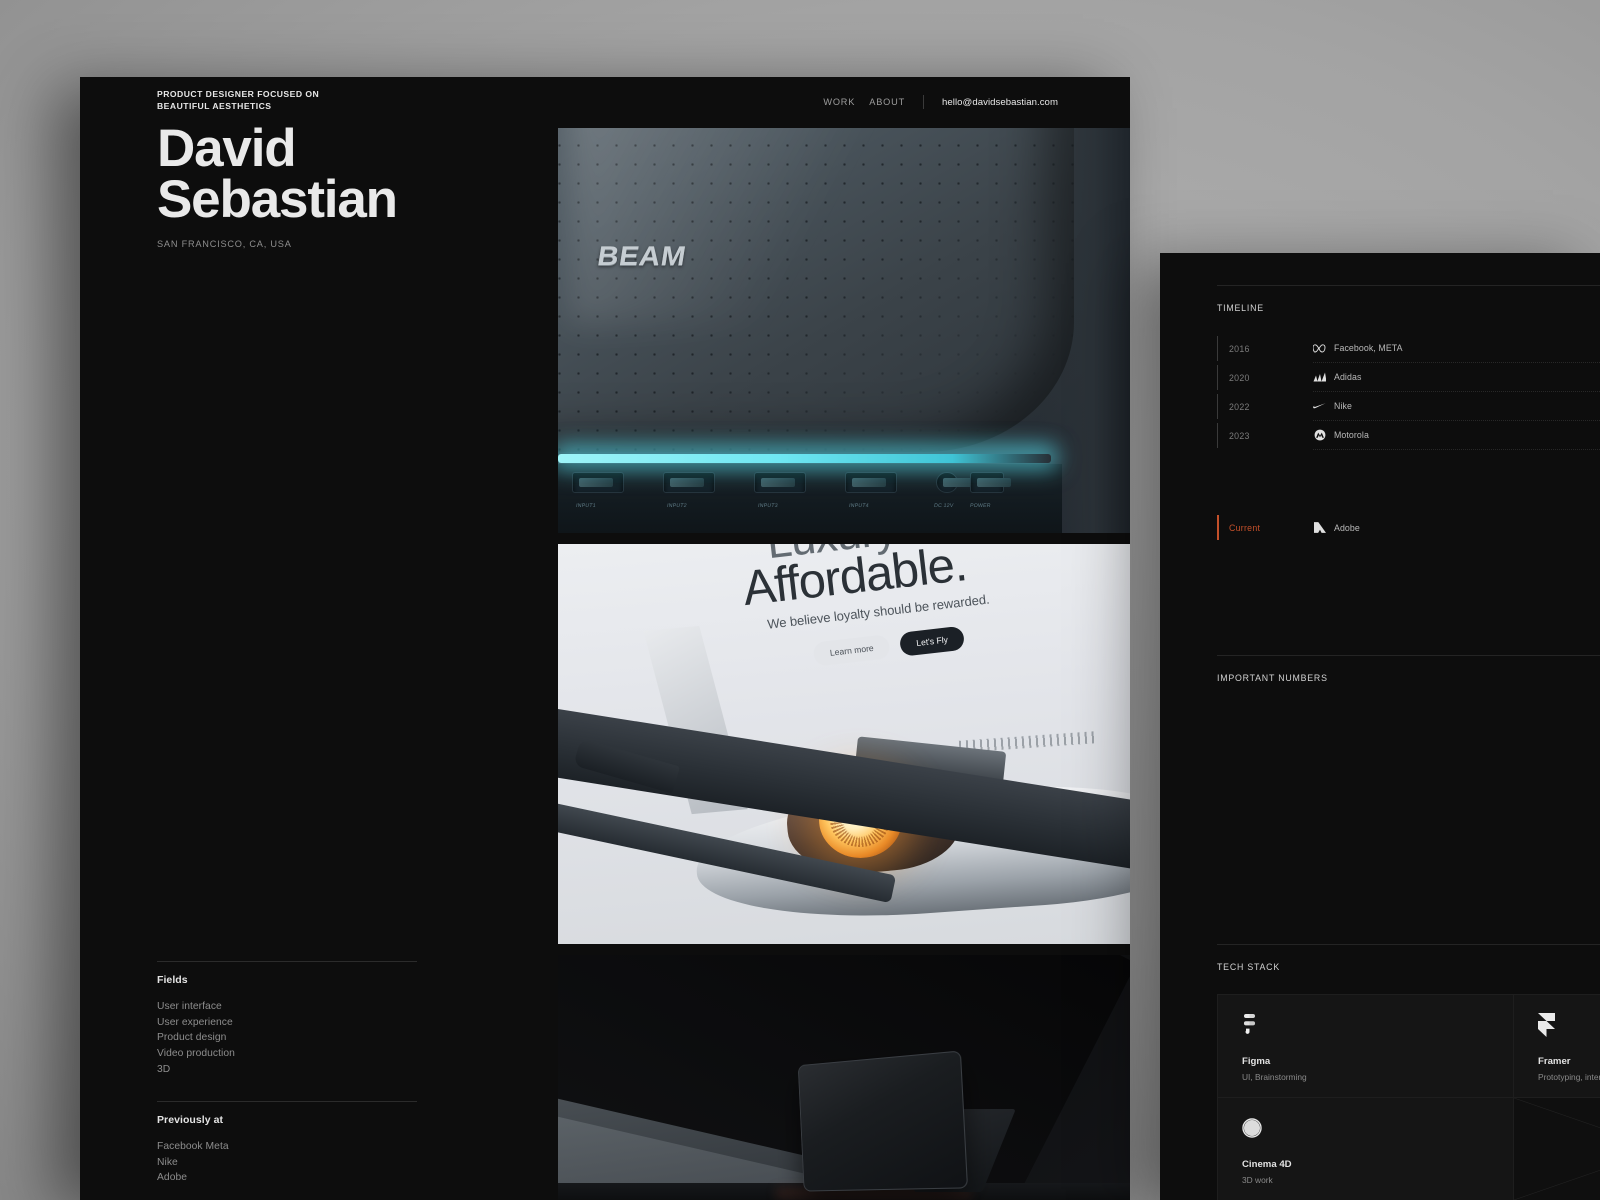 The width and height of the screenshot is (1600, 1200). I want to click on tech-stack-card-figma: Figma UI, Brainstorming, so click(1366, 1046).